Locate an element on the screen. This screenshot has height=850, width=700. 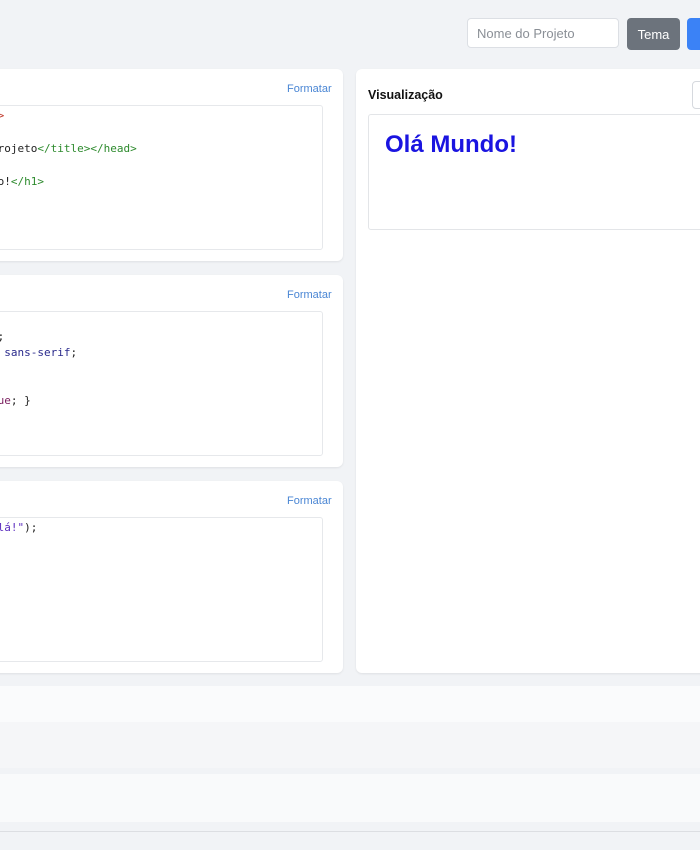
code-line: x; is located at coordinates (2, 336).